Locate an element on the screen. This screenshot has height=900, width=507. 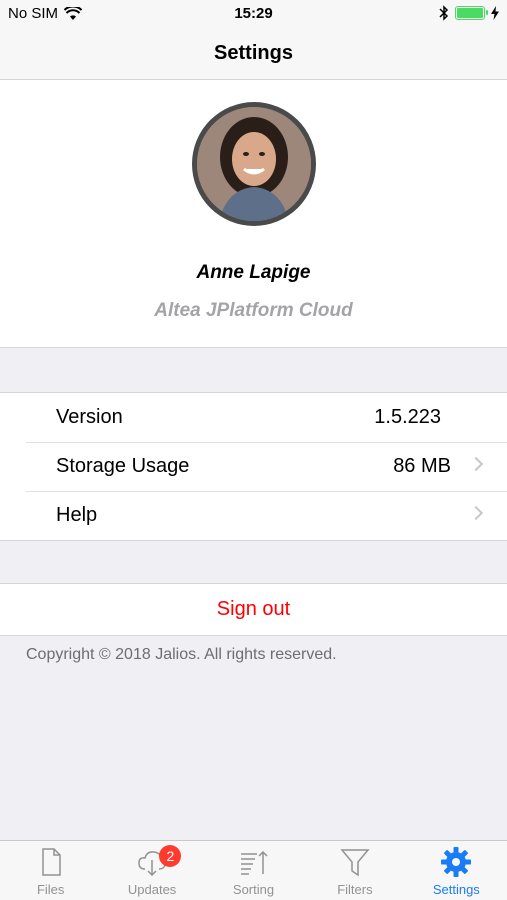
updates-badge: 2 is located at coordinates (170, 856).